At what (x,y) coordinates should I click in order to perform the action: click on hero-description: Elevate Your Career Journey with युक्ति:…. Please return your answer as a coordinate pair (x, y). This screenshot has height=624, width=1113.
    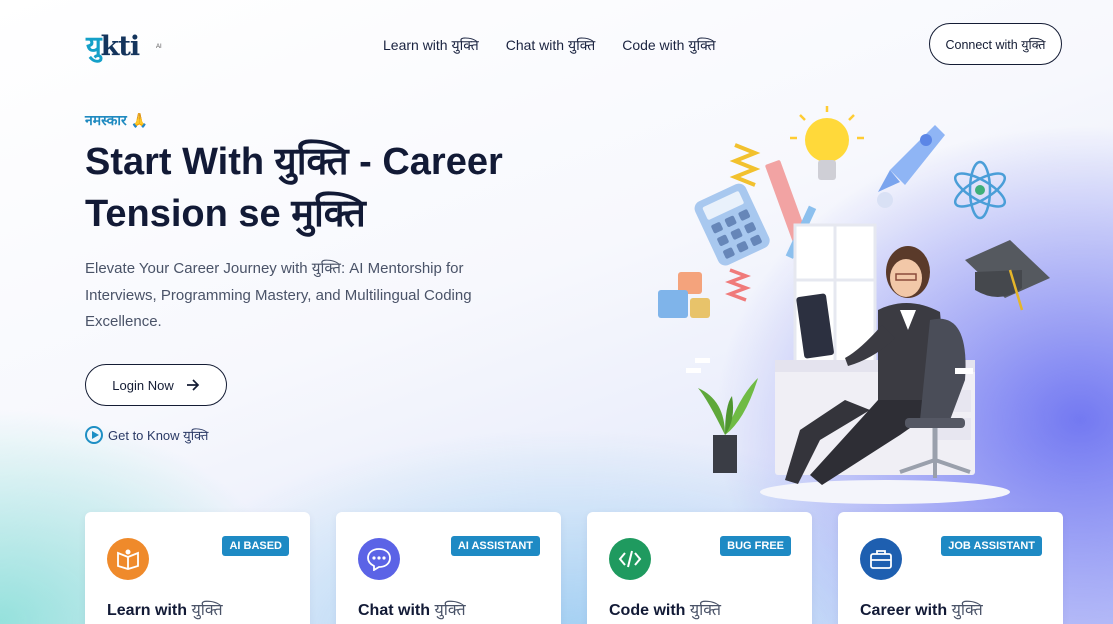
    Looking at the image, I should click on (278, 295).